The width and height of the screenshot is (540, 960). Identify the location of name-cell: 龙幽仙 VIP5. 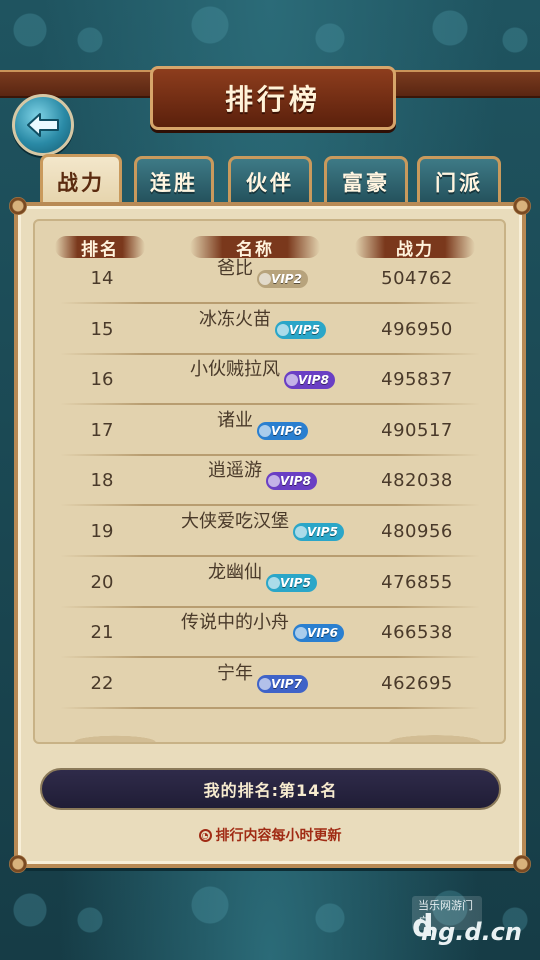
(262, 583).